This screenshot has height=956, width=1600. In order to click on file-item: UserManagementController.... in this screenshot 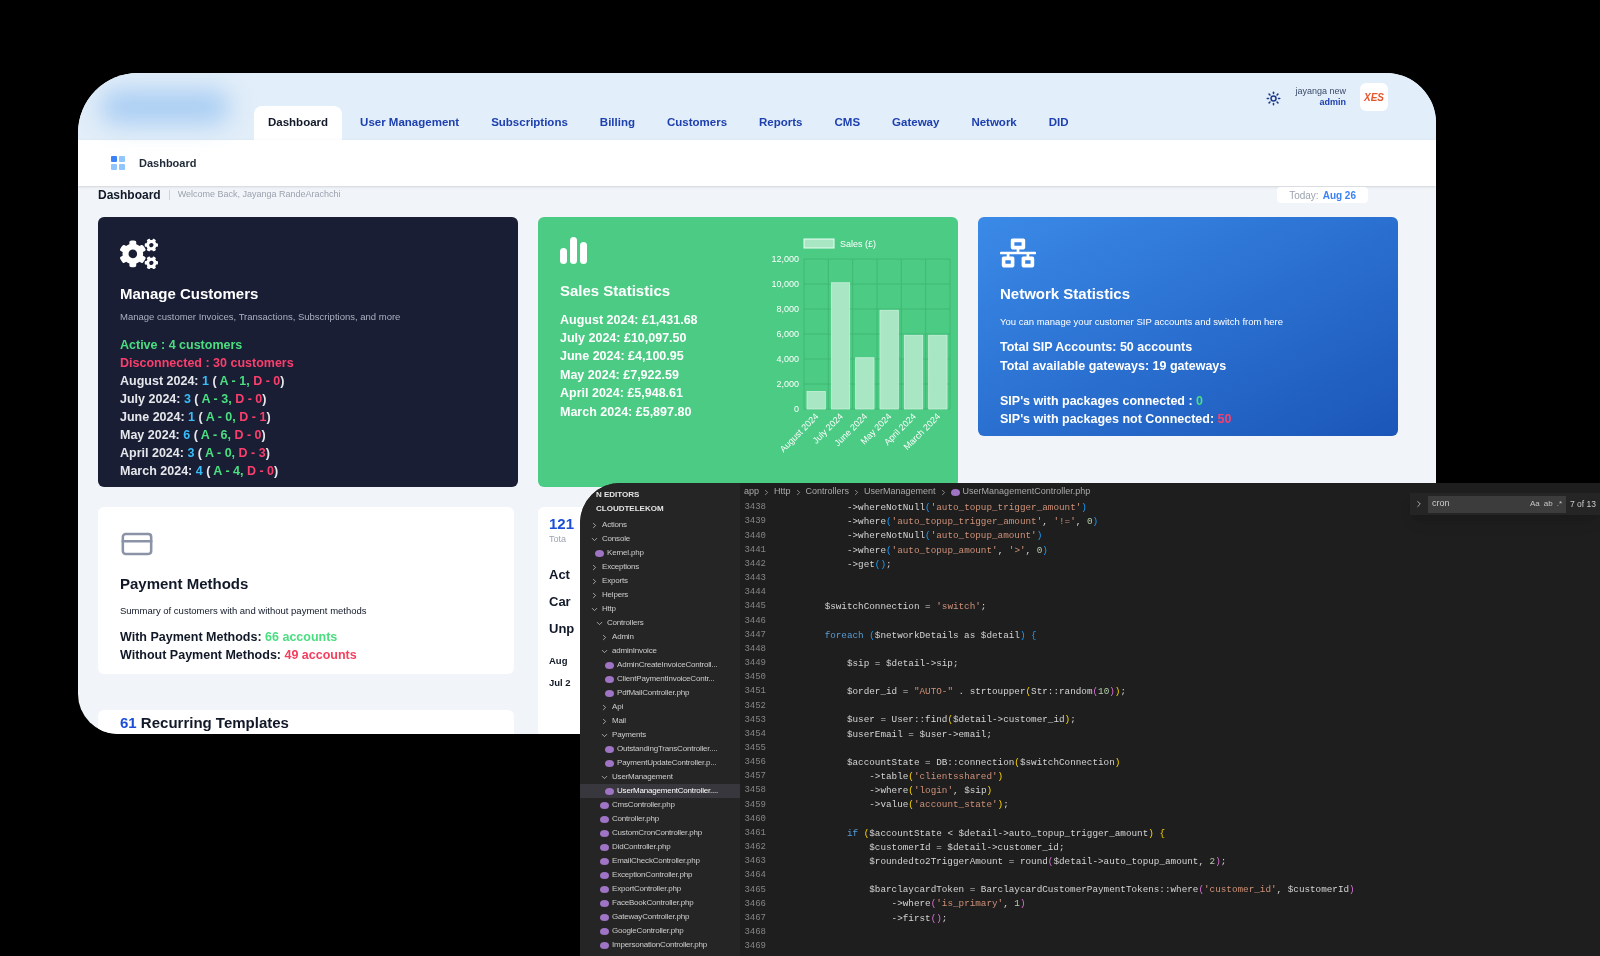, I will do `click(660, 791)`.